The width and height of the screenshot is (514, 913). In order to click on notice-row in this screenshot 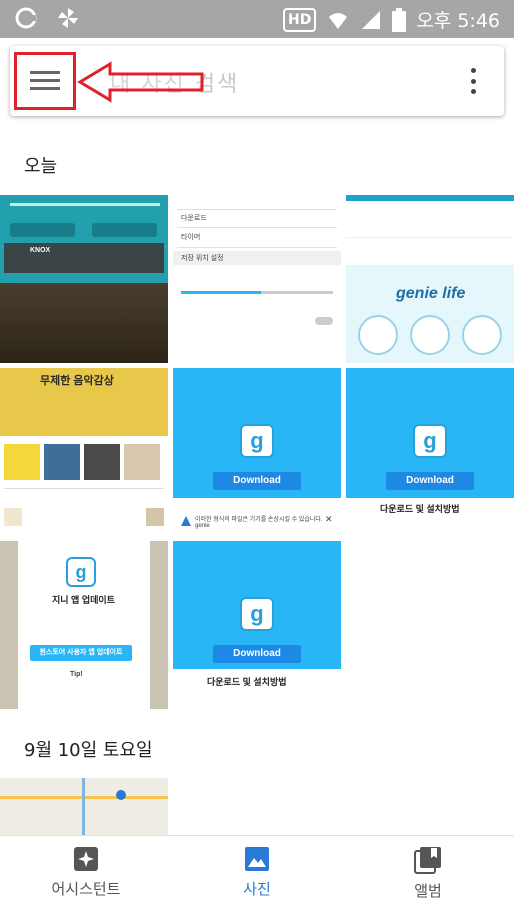, I will do `click(430, 251)`.